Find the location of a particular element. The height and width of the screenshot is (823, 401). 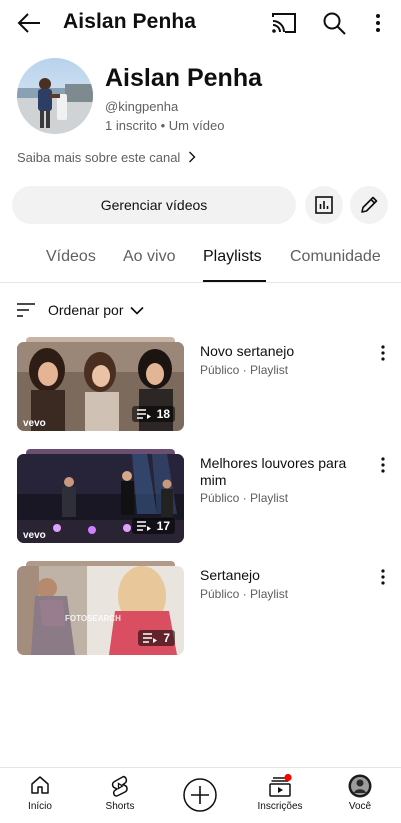

page-title: Aislan Penha is located at coordinates (130, 21).